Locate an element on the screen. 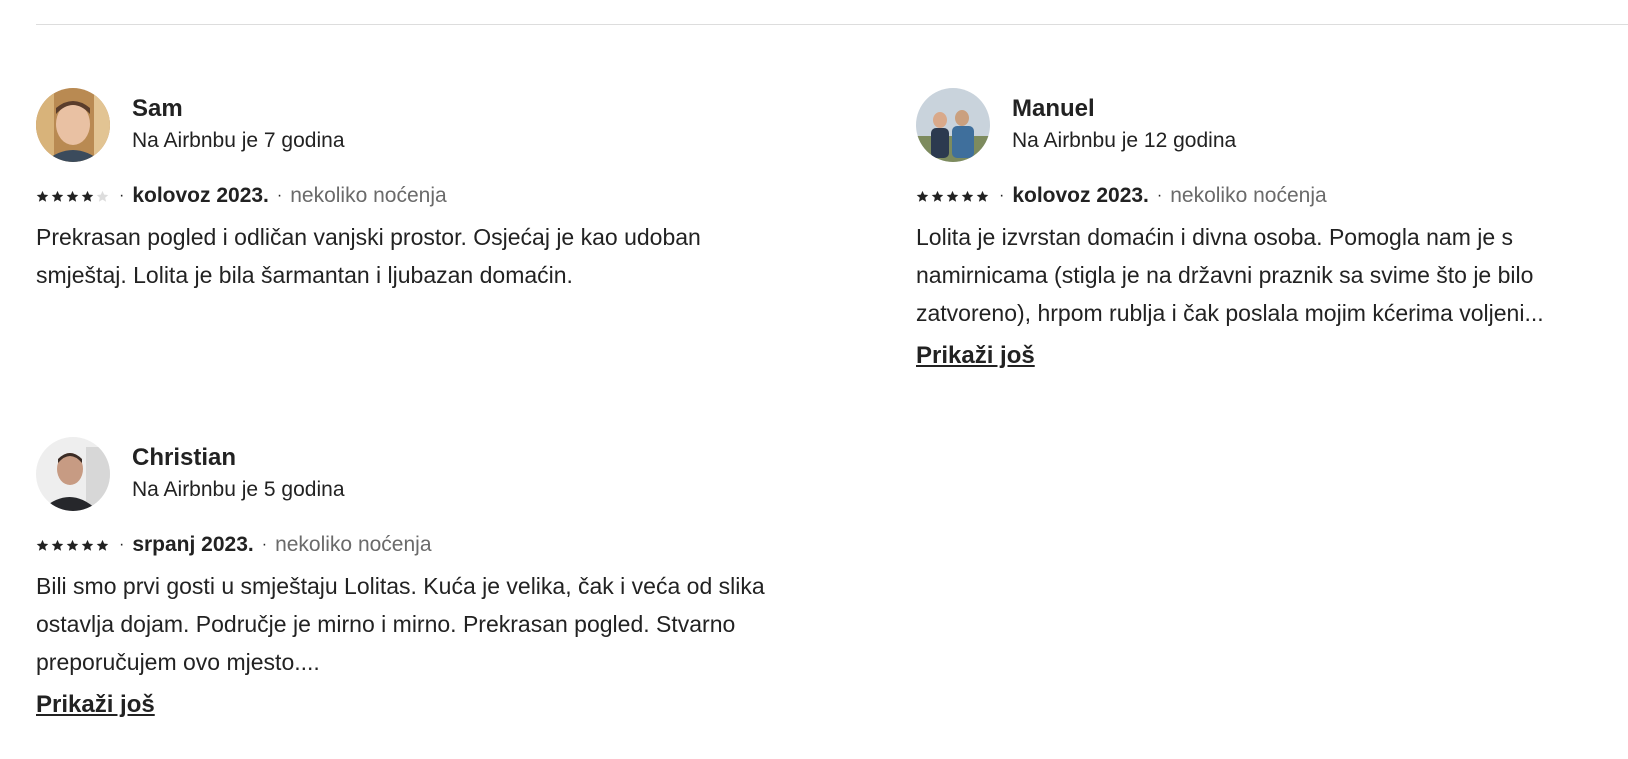  review-header: Christian Na Airbnbu je 5 godina is located at coordinates (406, 474).